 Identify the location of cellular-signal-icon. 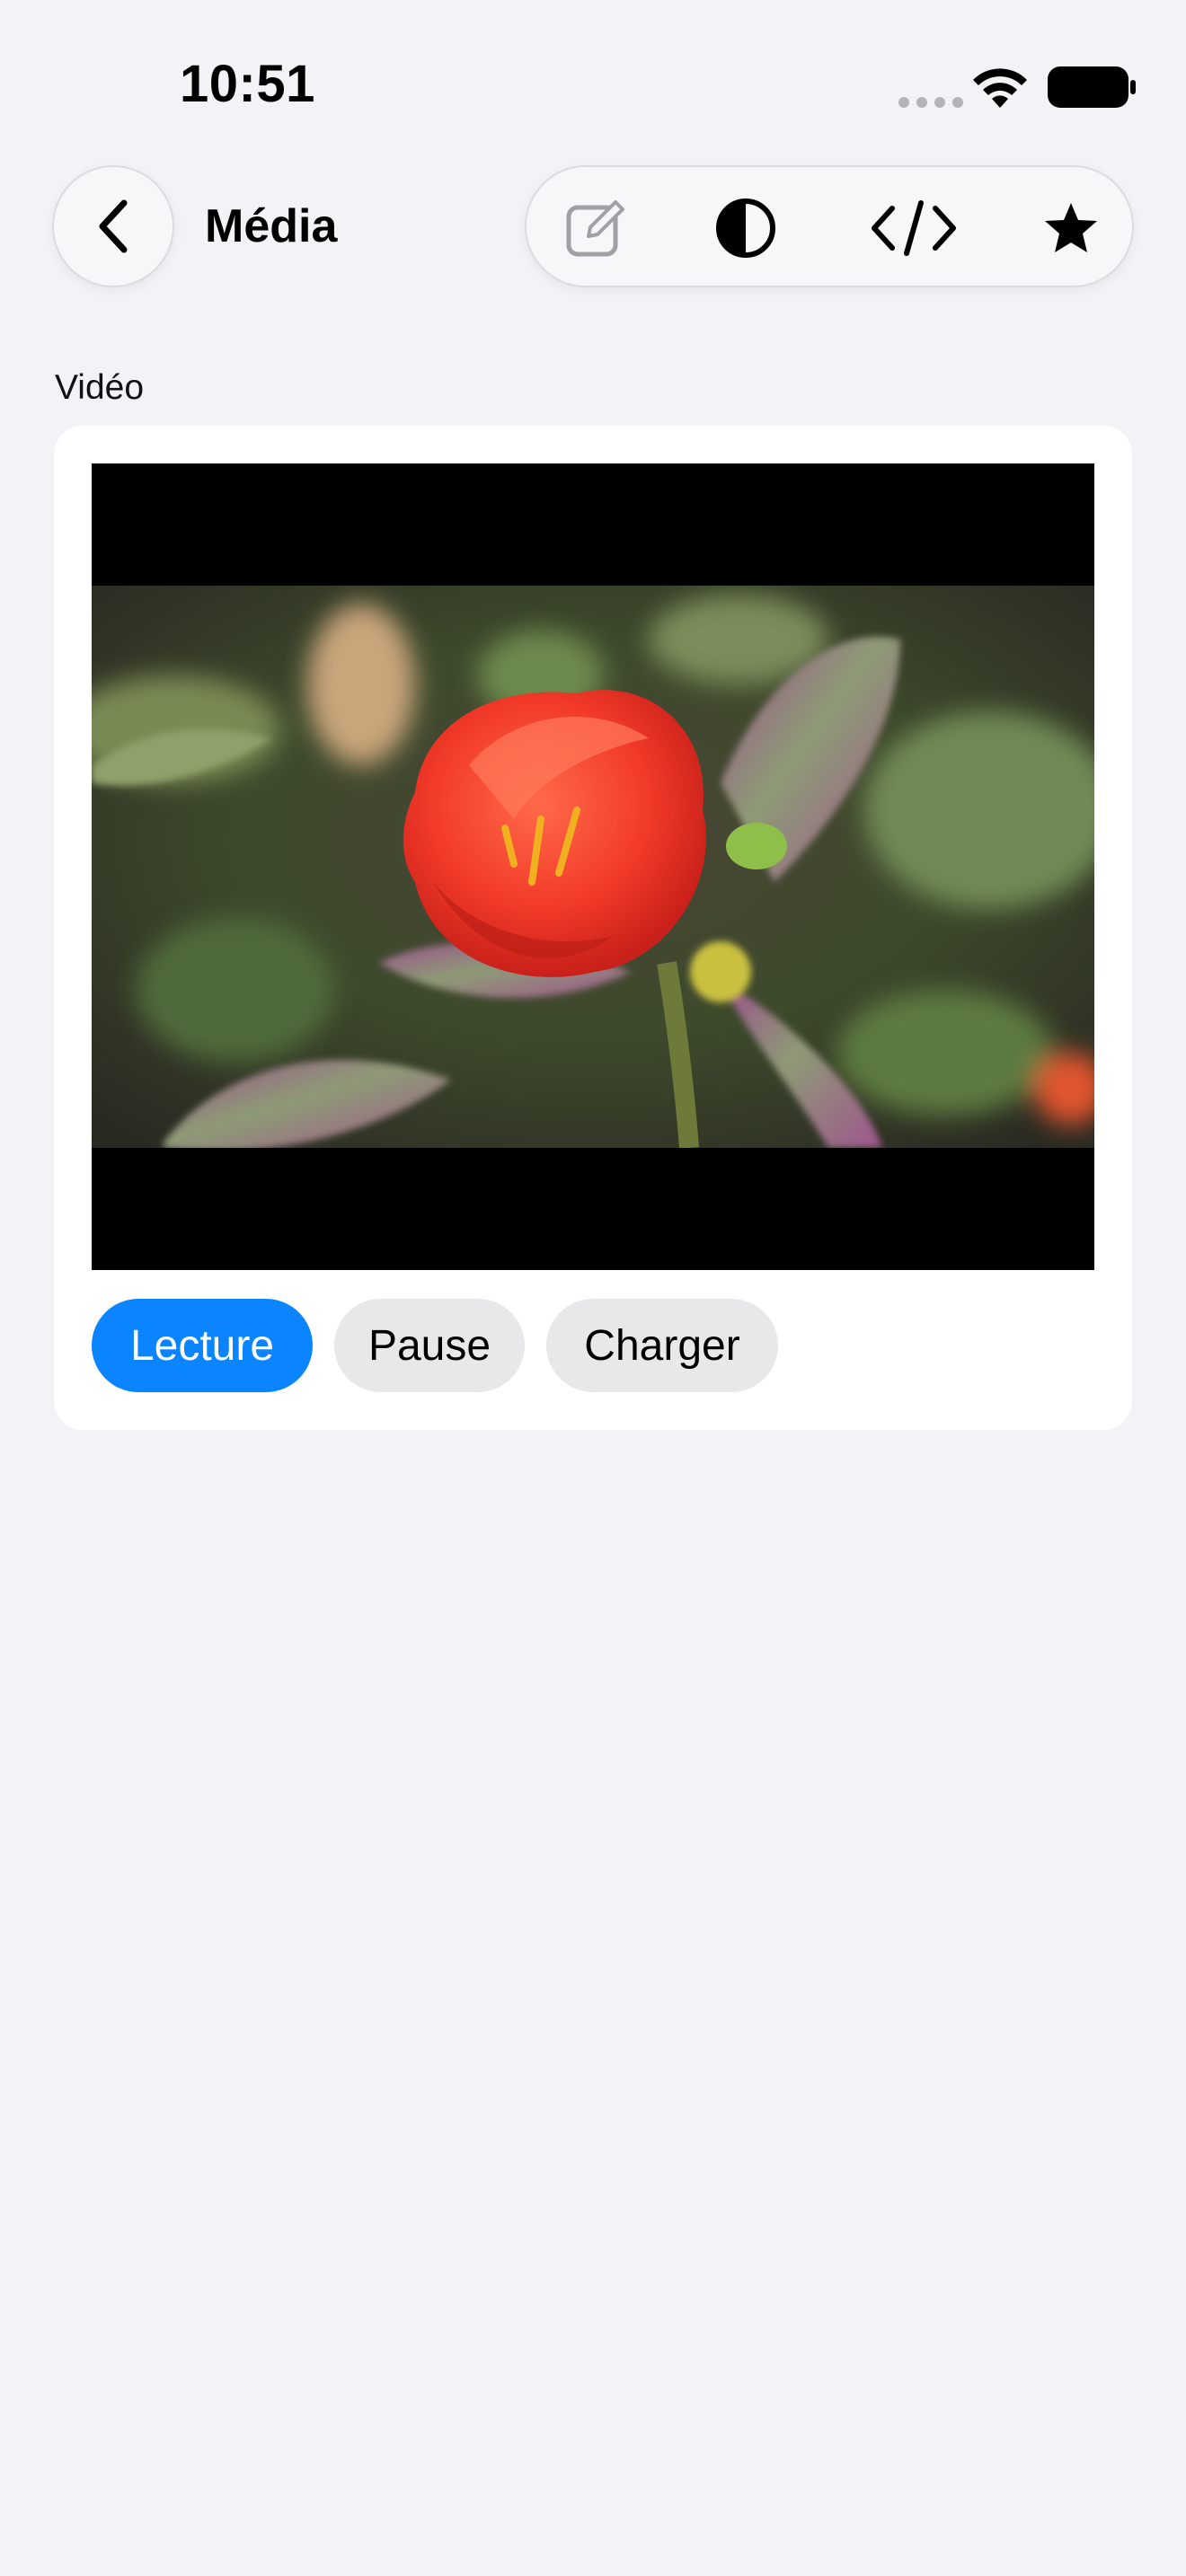
(930, 102).